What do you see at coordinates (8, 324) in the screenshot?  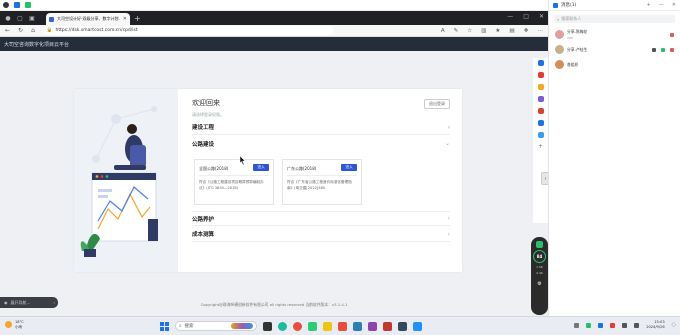 I see `weather-icon` at bounding box center [8, 324].